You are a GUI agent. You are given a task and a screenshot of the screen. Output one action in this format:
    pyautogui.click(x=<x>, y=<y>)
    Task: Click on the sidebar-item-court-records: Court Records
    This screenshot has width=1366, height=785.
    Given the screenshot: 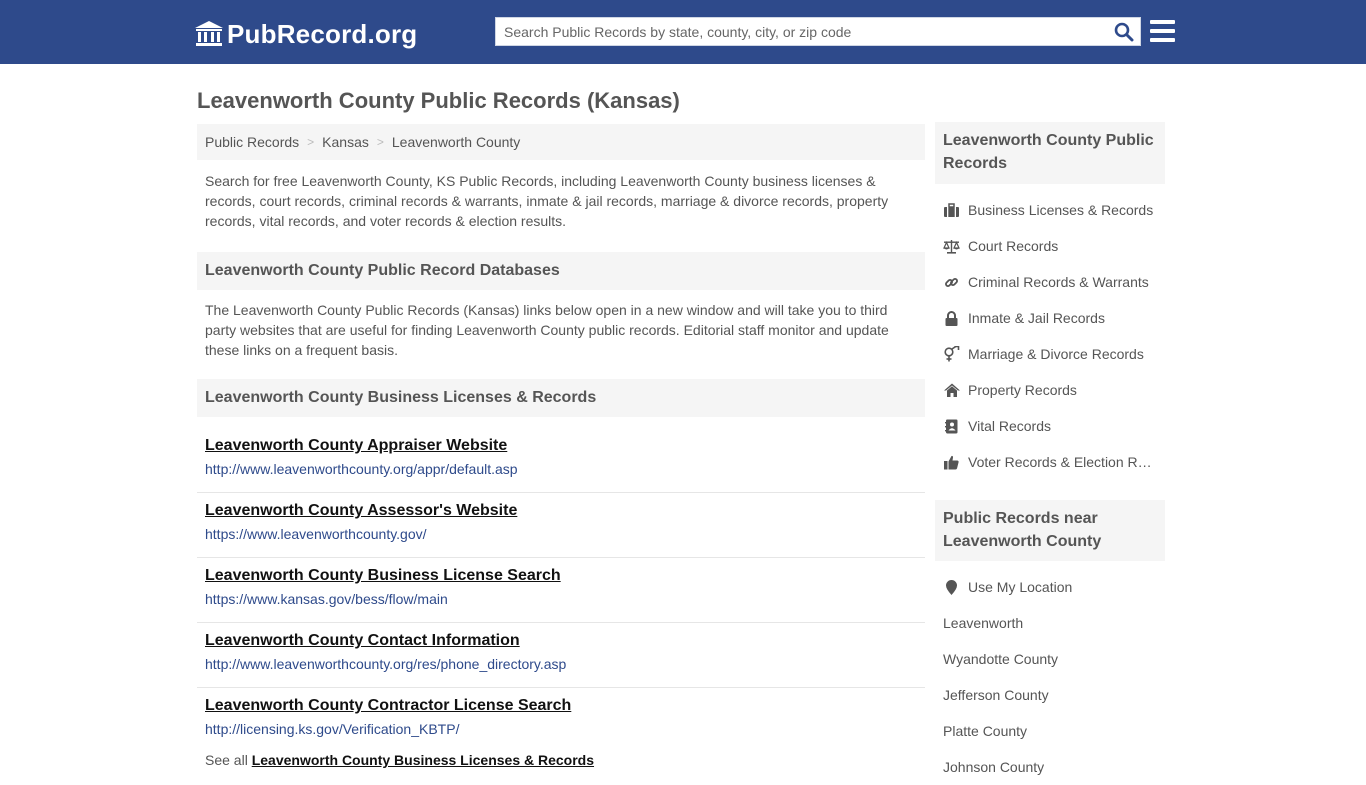 What is the action you would take?
    pyautogui.click(x=1054, y=246)
    